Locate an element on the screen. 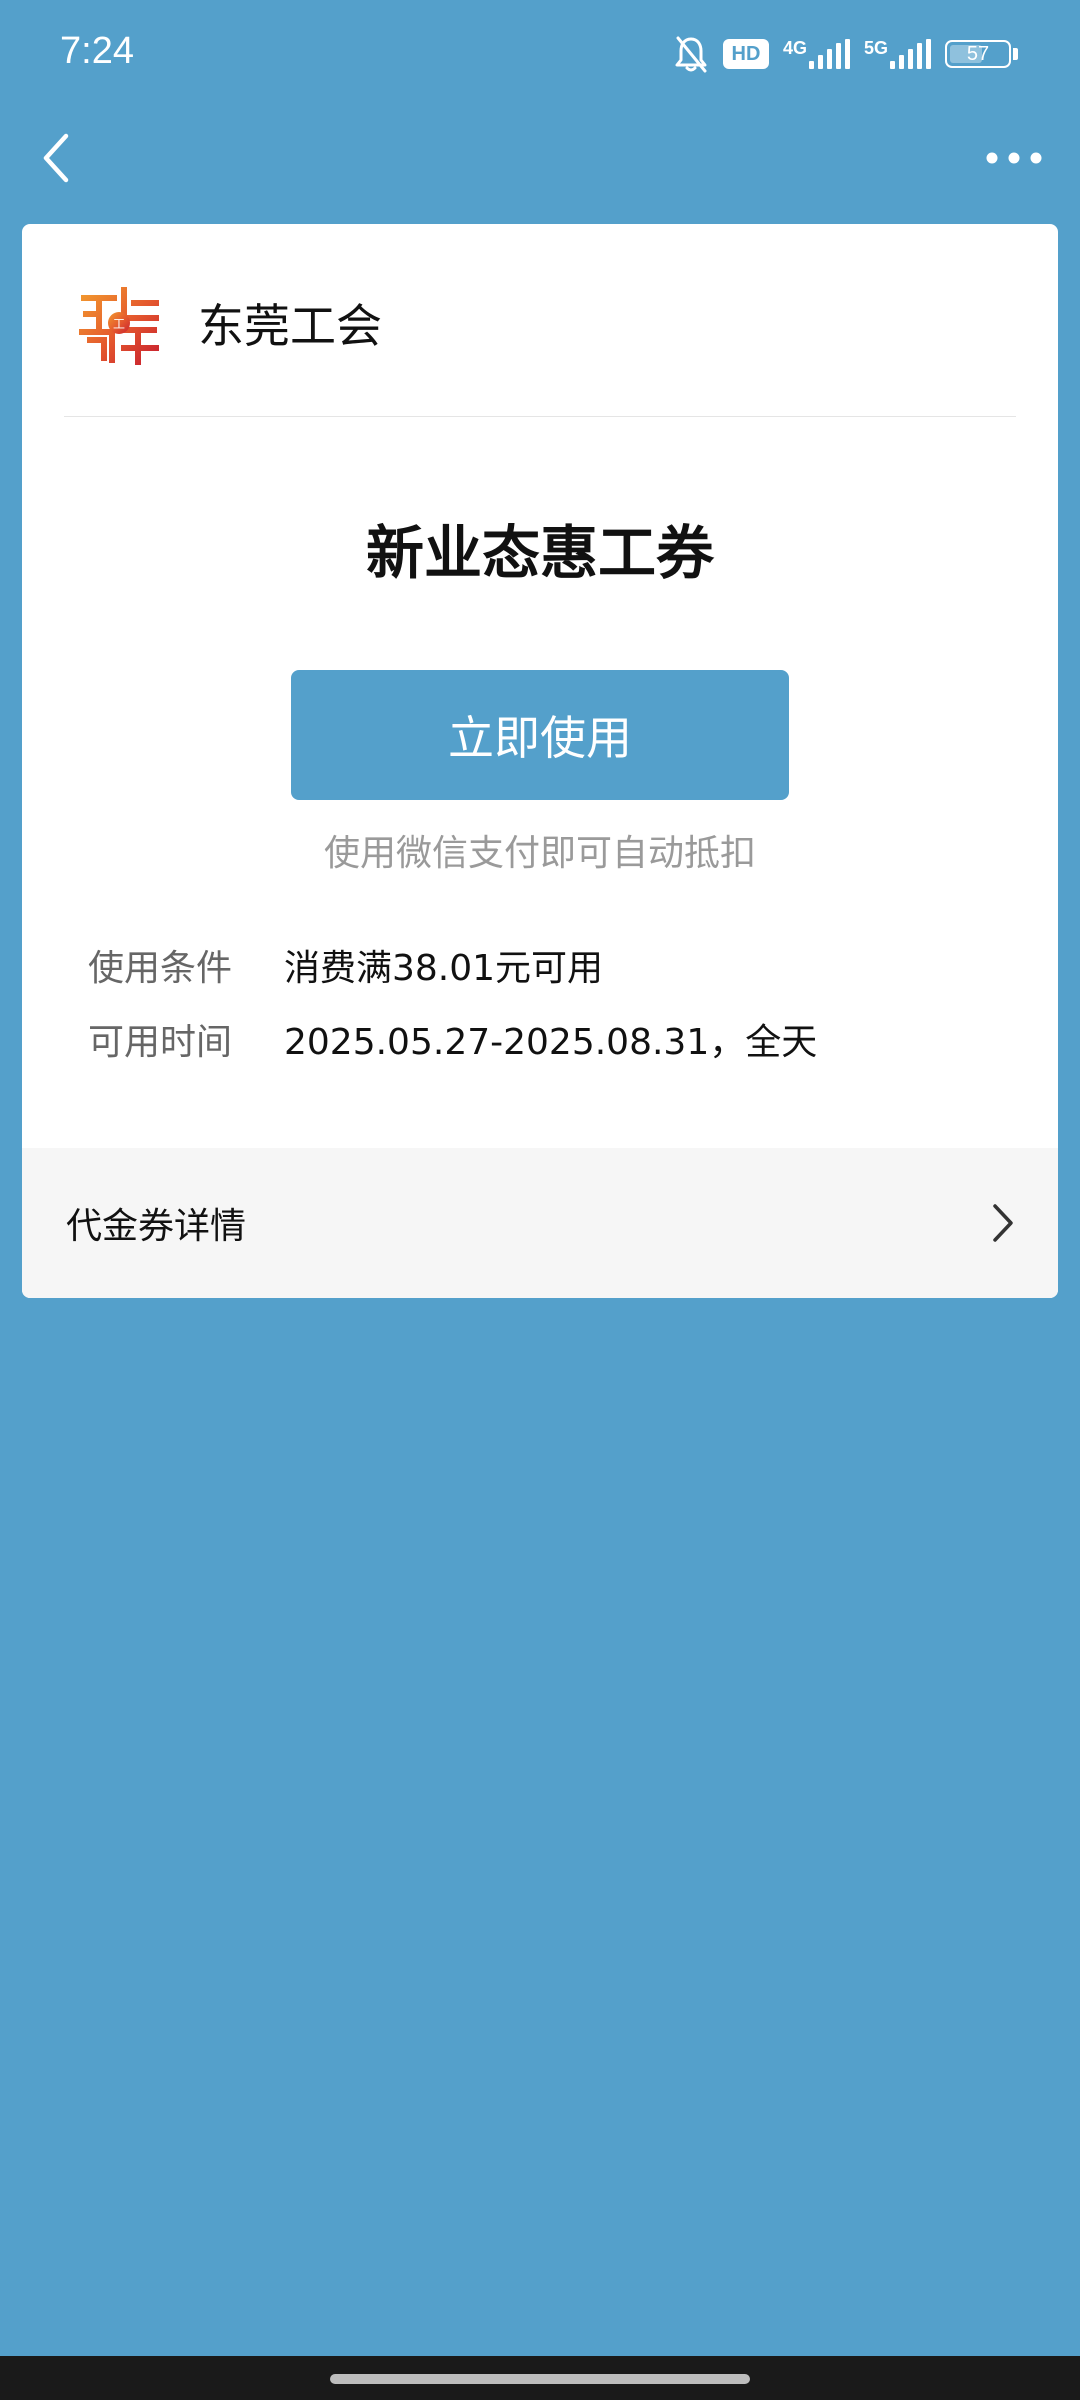 This screenshot has height=2400, width=1080. svg-text: 工 is located at coordinates (119, 324).